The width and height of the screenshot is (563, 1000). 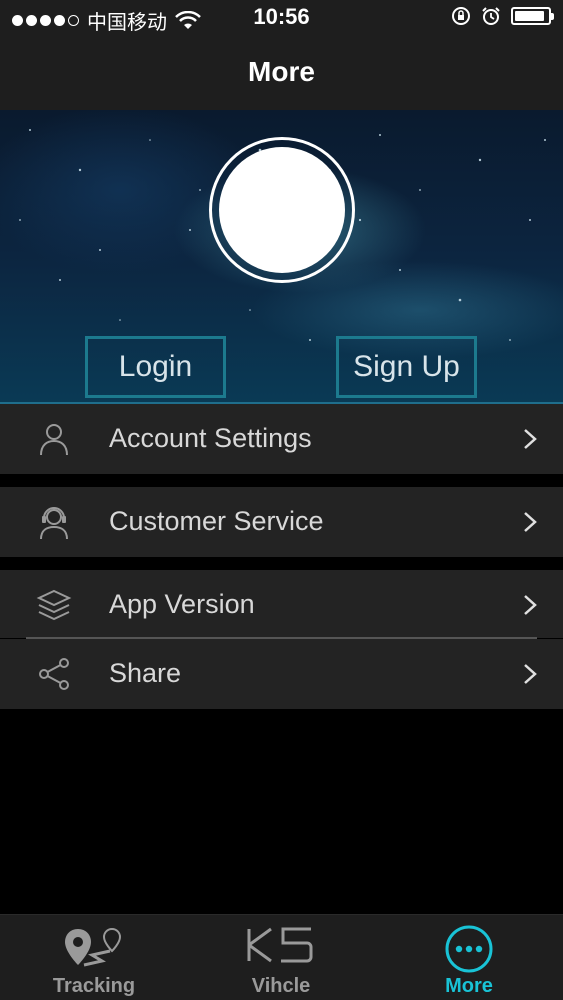 What do you see at coordinates (54, 440) in the screenshot?
I see `user-icon` at bounding box center [54, 440].